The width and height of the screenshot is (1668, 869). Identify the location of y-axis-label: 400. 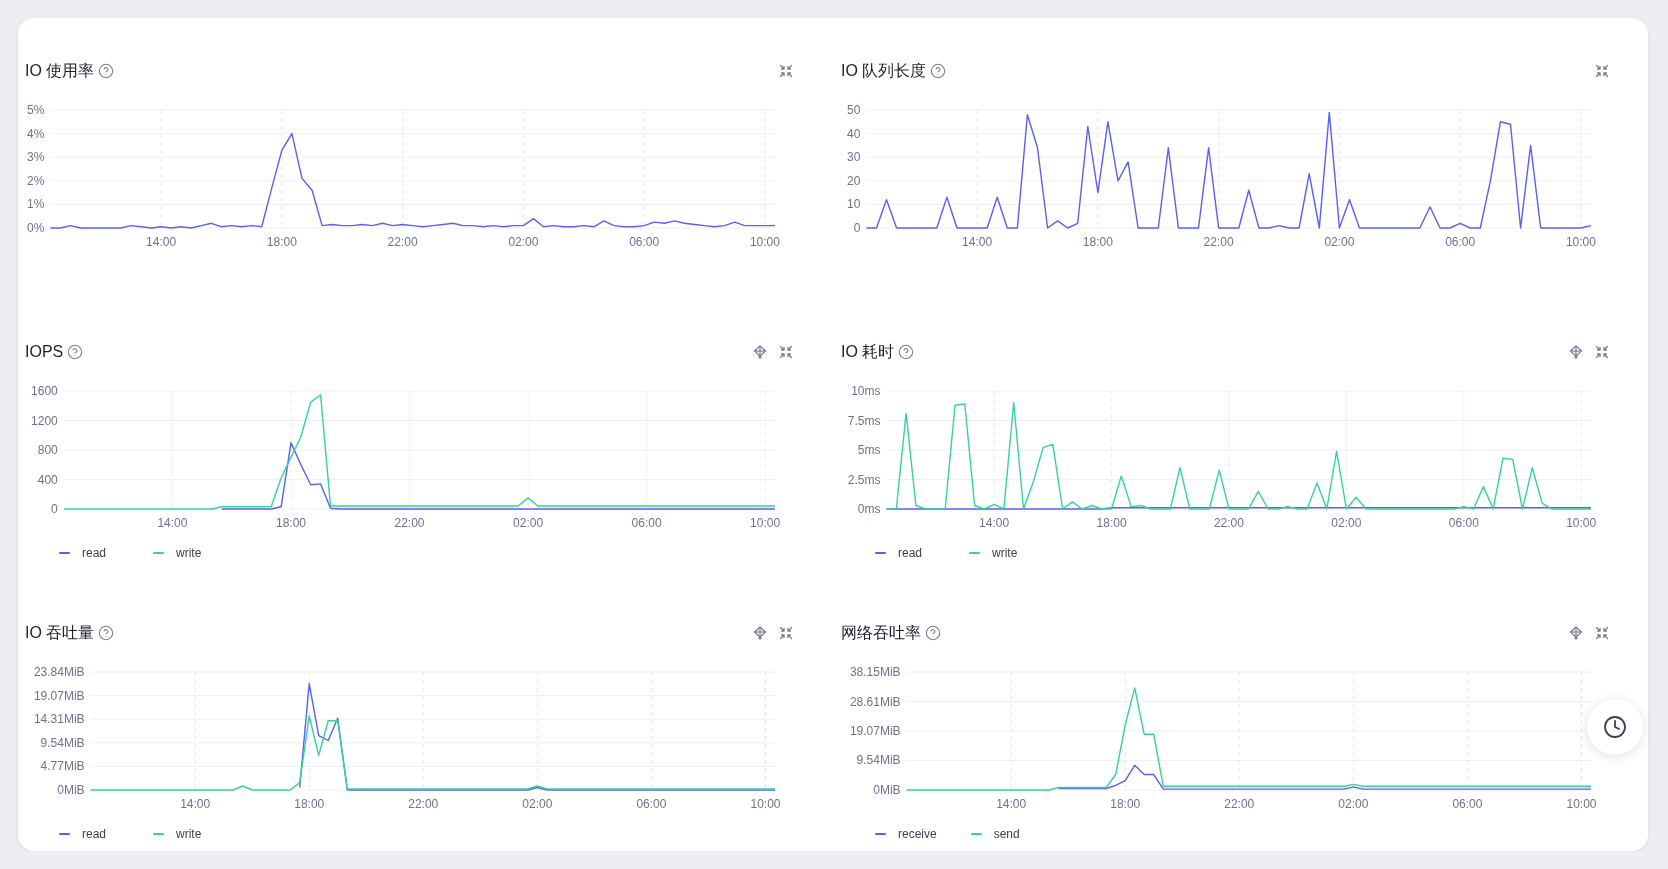
(47, 479).